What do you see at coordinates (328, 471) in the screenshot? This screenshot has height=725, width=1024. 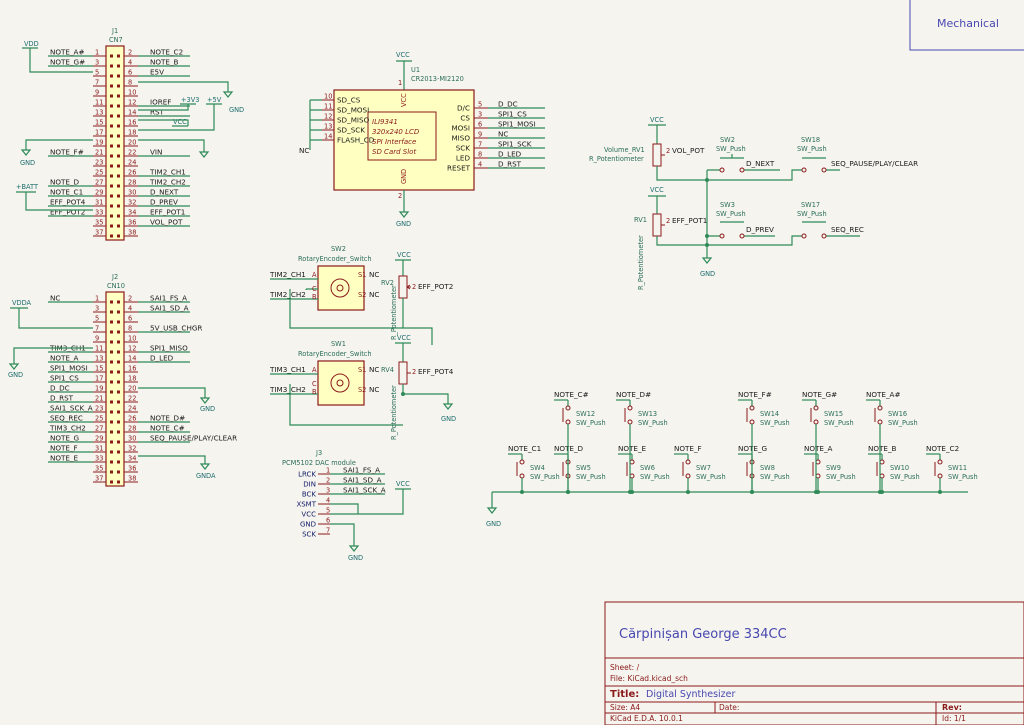 I see `j3-pin-num: 1` at bounding box center [328, 471].